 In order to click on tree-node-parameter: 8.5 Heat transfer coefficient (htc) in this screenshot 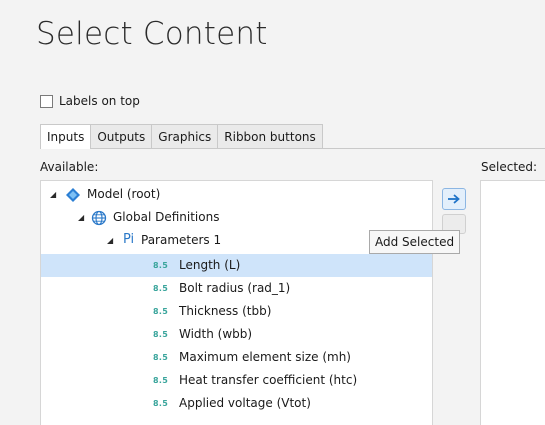, I will do `click(236, 380)`.